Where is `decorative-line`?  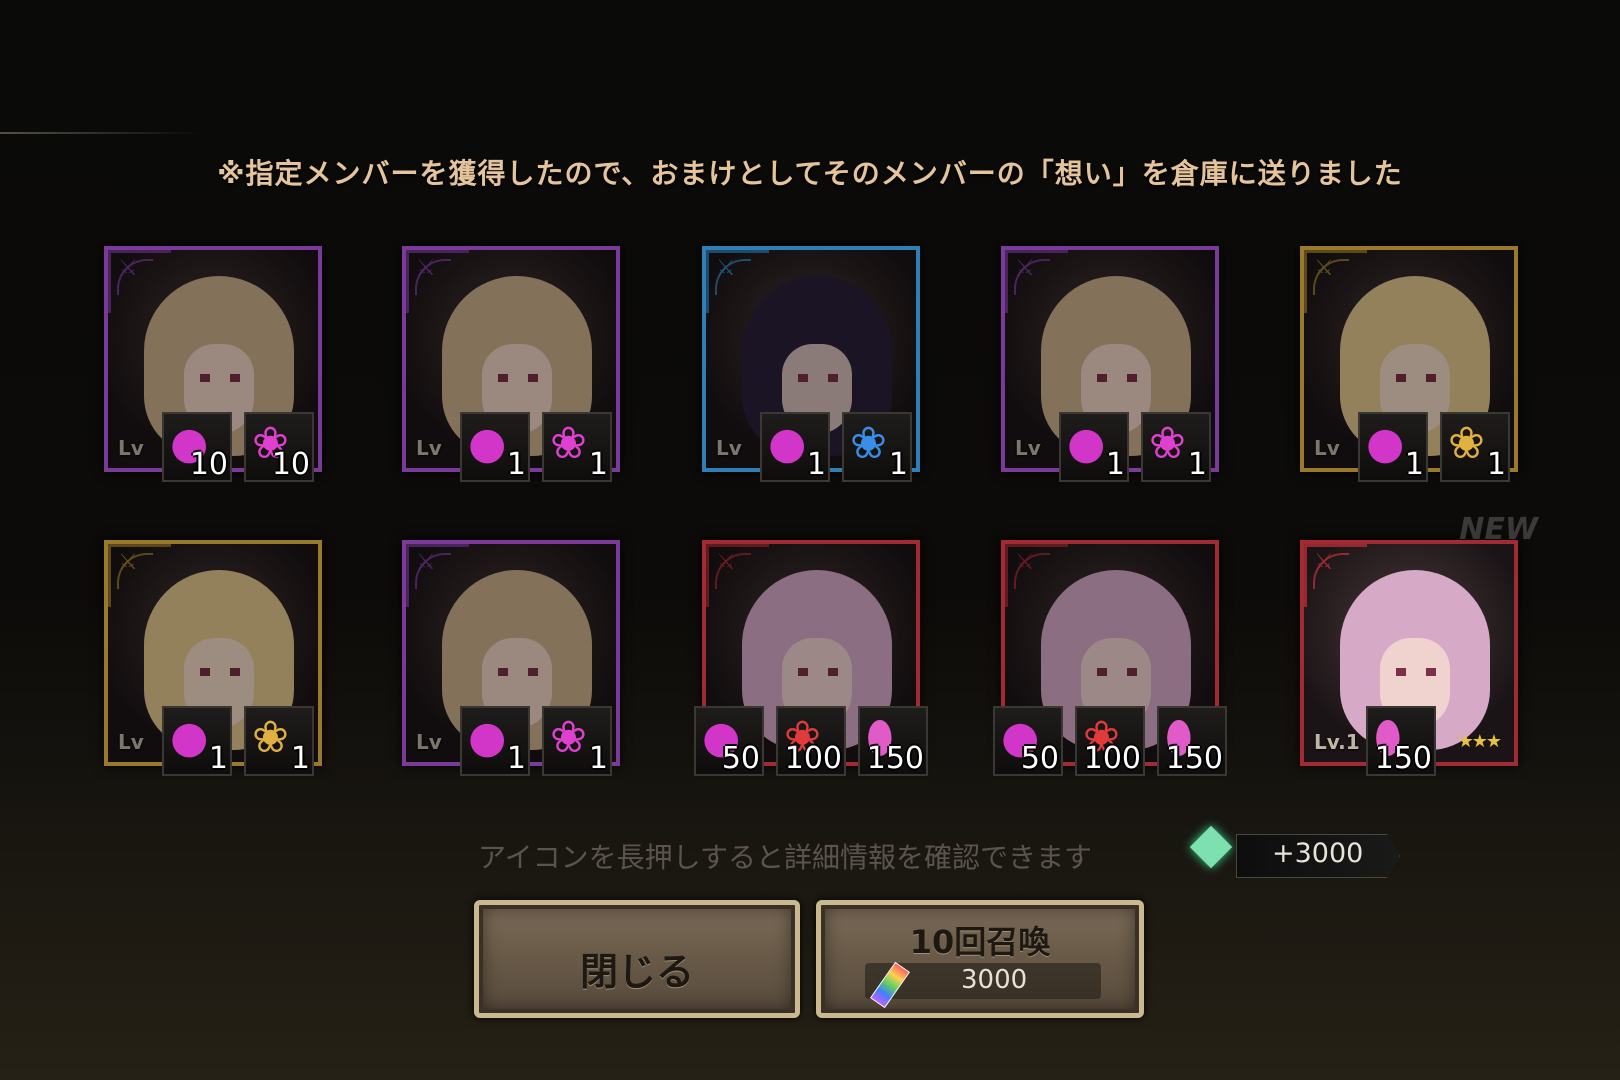 decorative-line is located at coordinates (100, 133).